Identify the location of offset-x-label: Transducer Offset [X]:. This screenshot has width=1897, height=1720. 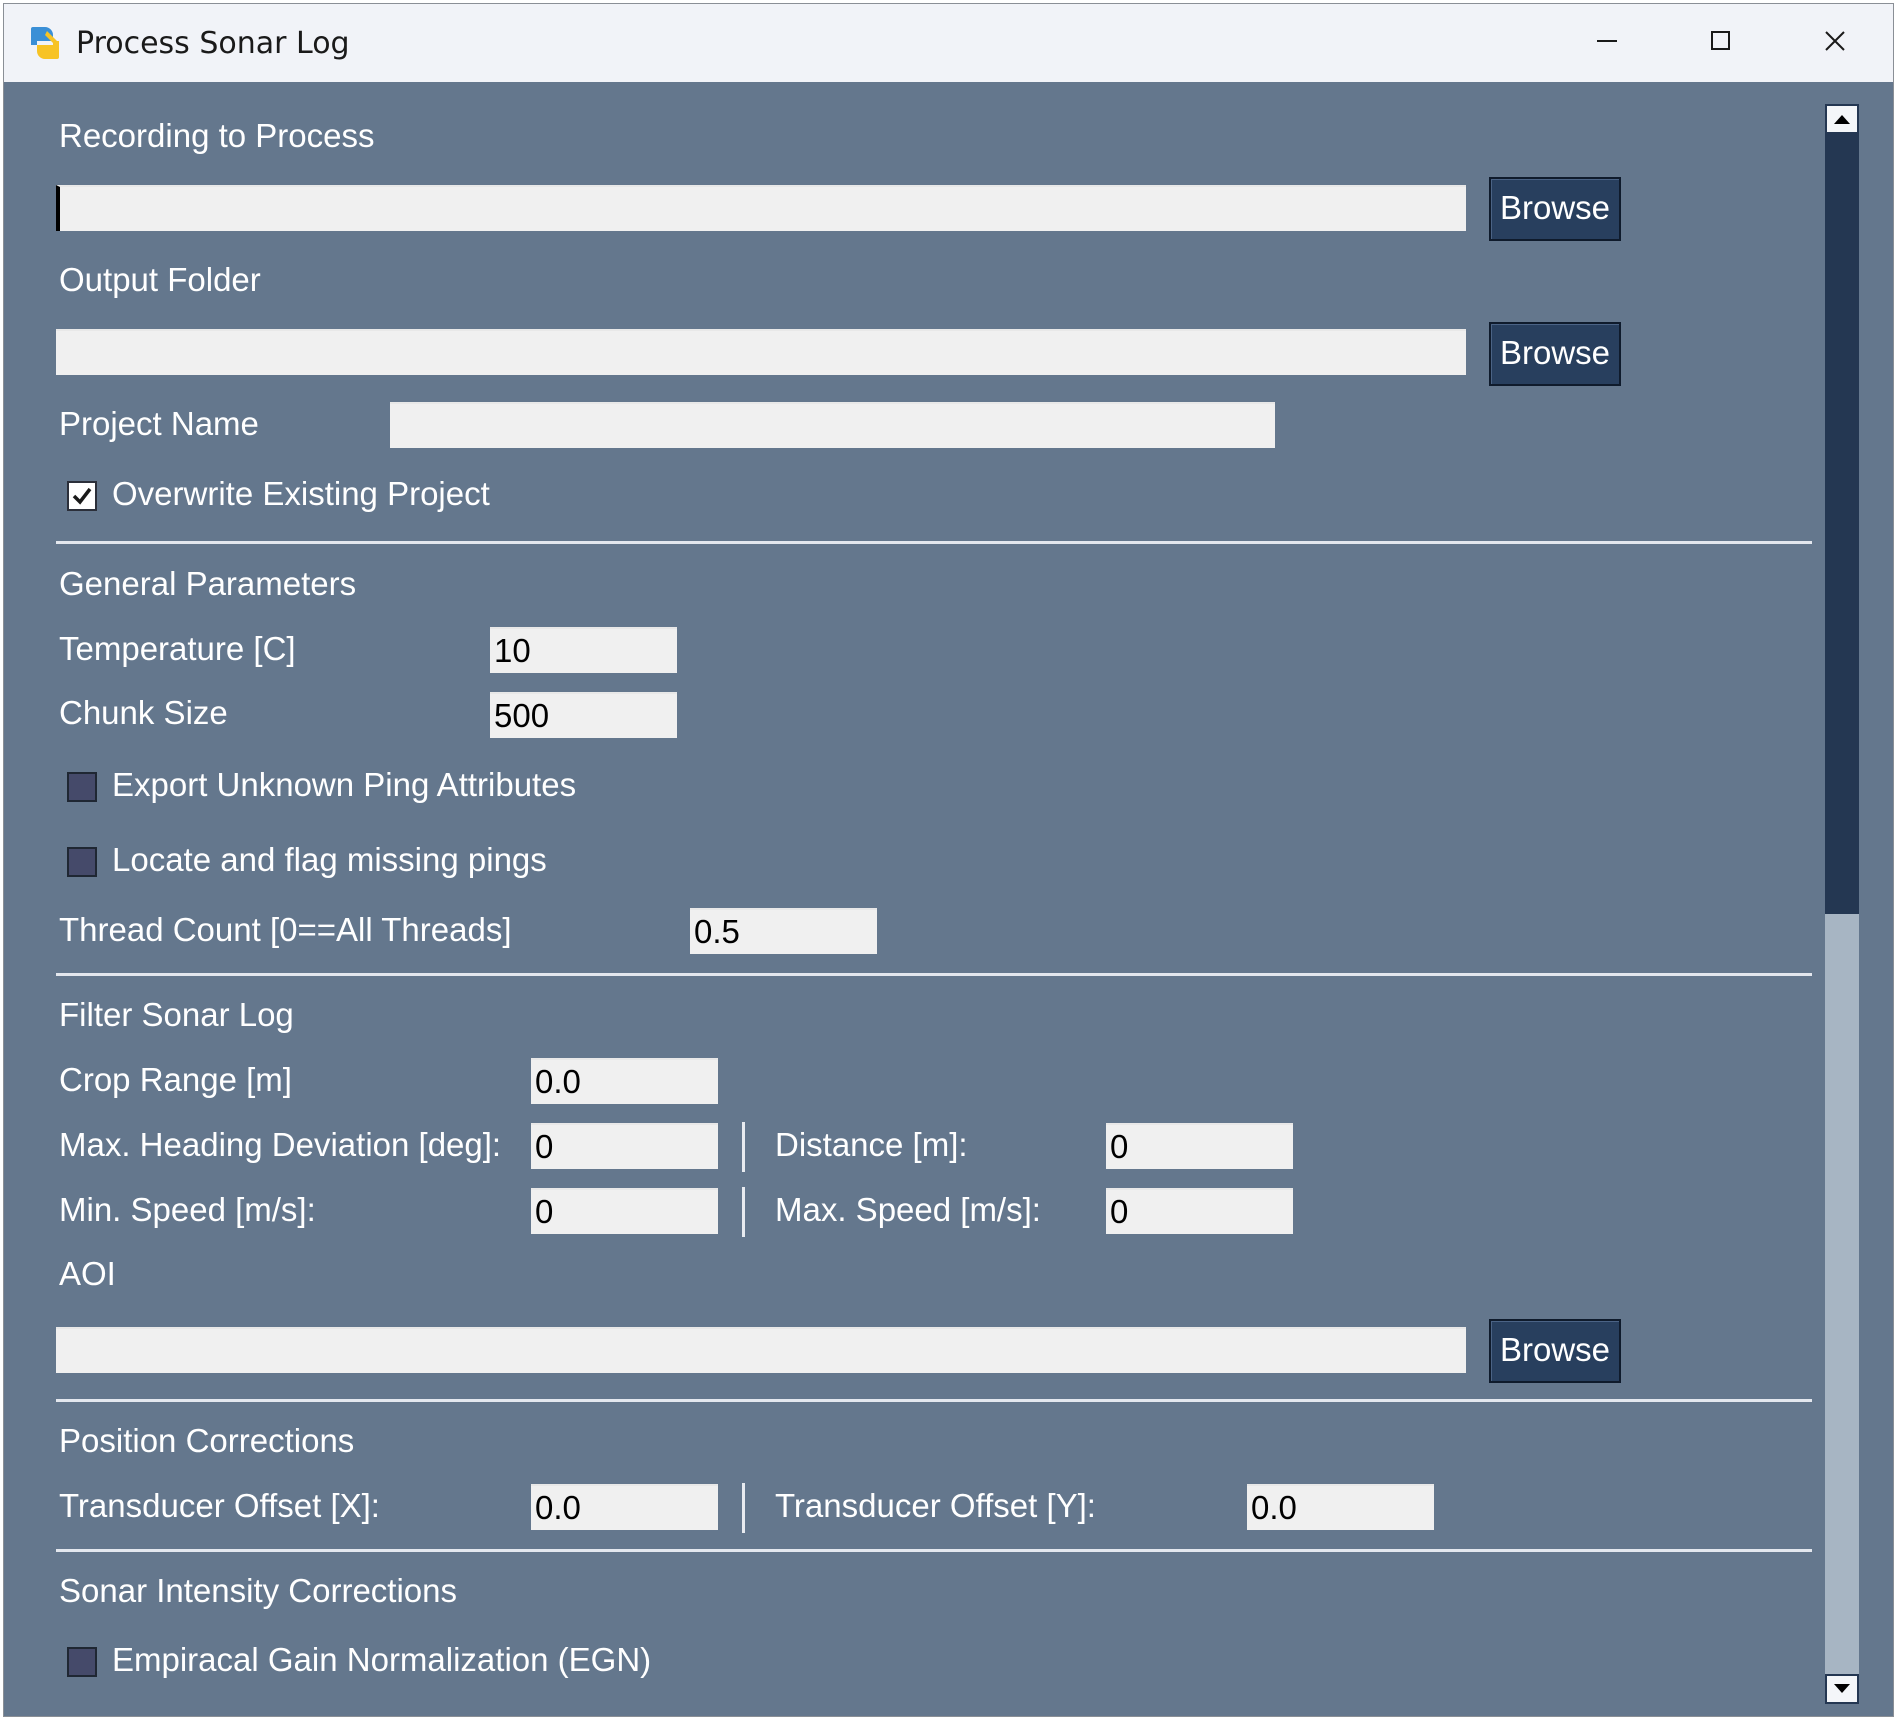
(219, 1505).